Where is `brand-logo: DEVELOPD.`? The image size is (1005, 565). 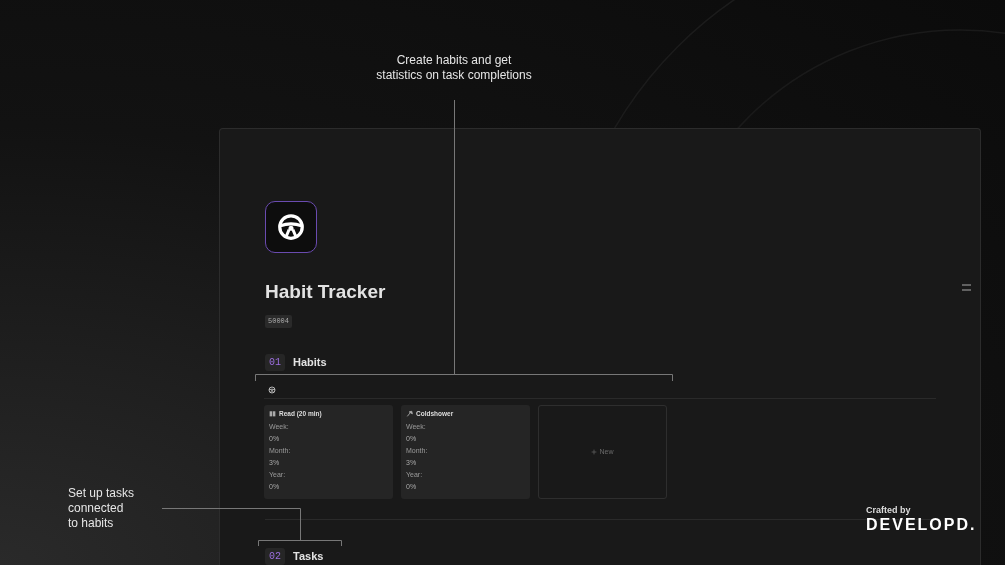
brand-logo: DEVELOPD. is located at coordinates (921, 525).